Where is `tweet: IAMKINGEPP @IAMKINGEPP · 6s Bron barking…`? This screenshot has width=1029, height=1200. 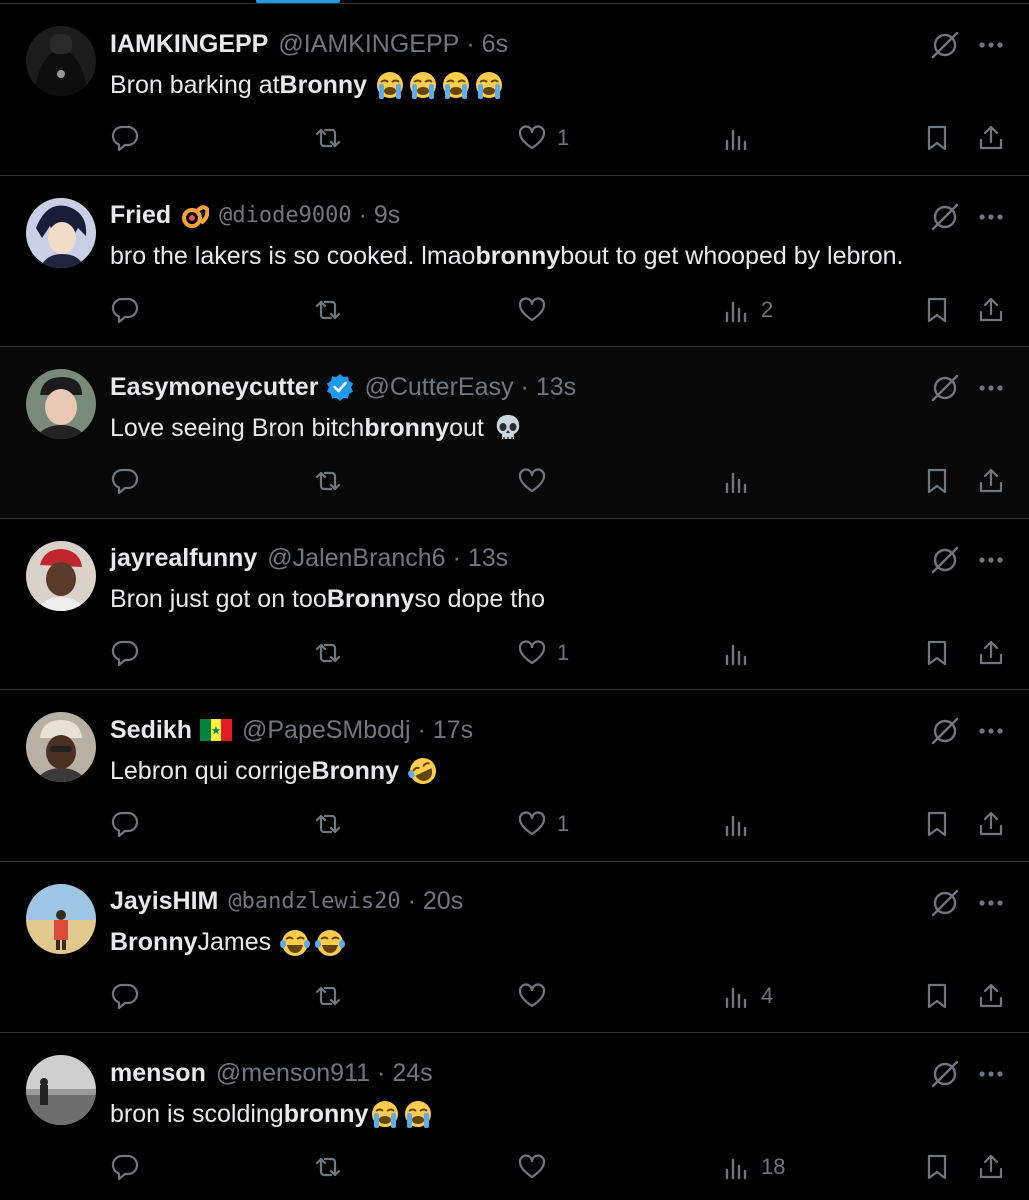 tweet: IAMKINGEPP @IAMKINGEPP · 6s Bron barking… is located at coordinates (514, 90).